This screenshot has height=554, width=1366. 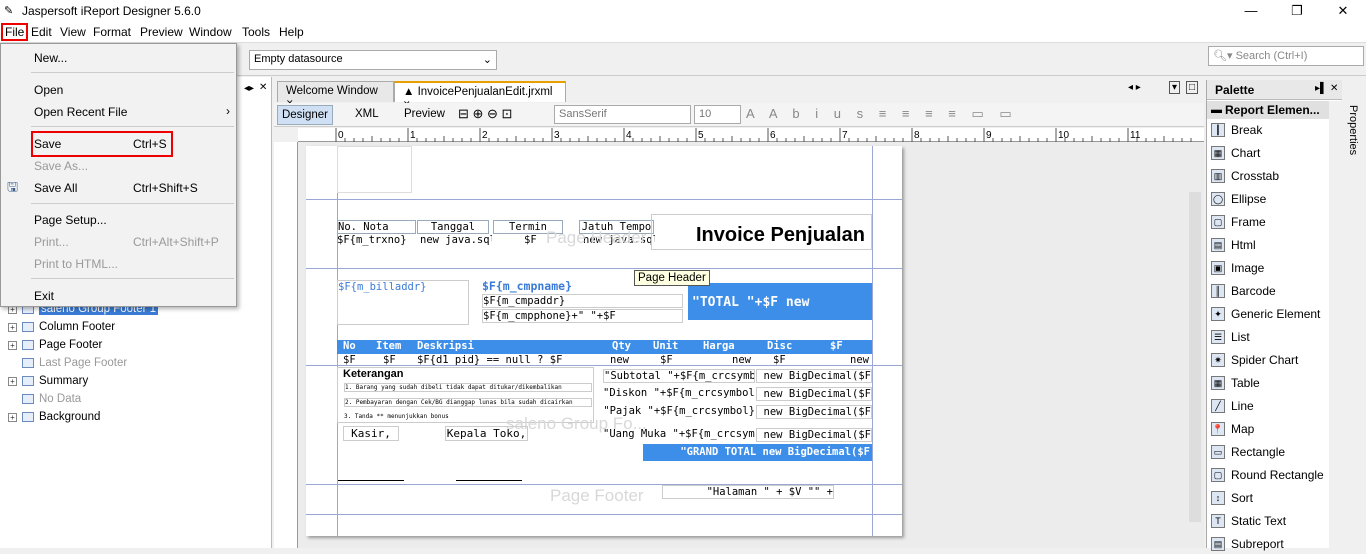 What do you see at coordinates (1248, 452) in the screenshot?
I see `palette-item: ▭ Rectangle` at bounding box center [1248, 452].